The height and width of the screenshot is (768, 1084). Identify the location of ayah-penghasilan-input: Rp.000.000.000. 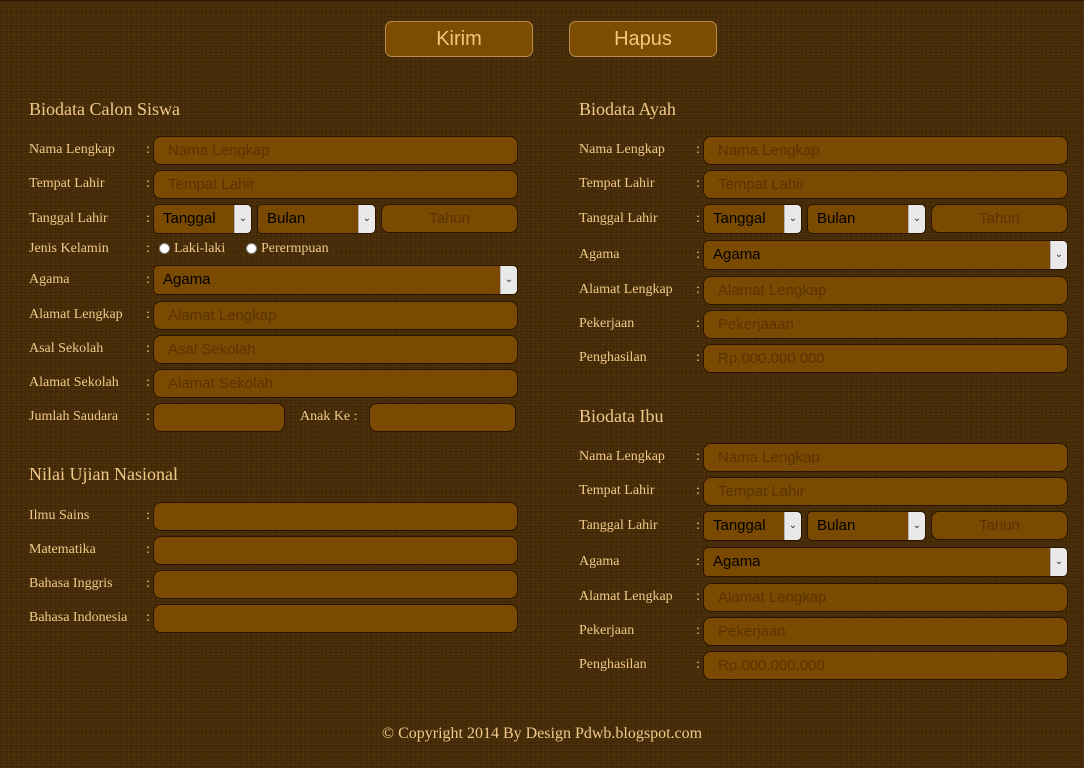
(885, 358).